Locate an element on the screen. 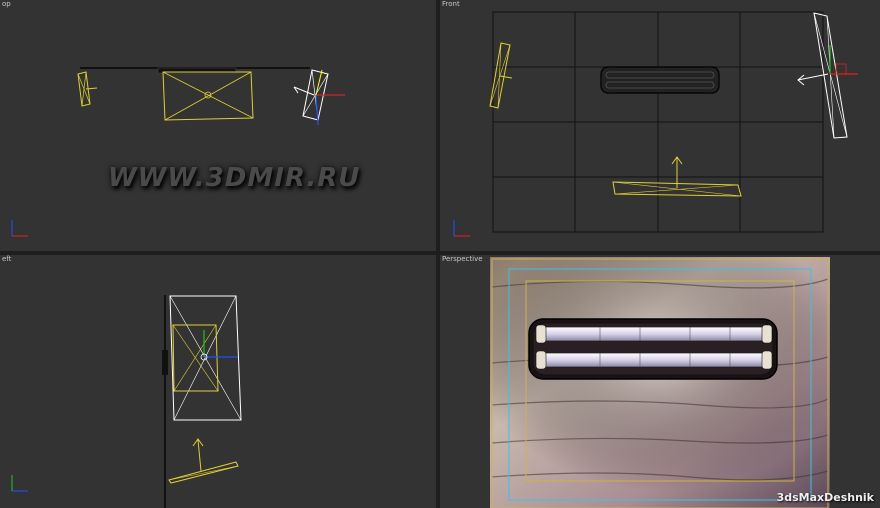 This screenshot has height=508, width=880. brand-watermark: 3dsMaxDeshnik is located at coordinates (825, 497).